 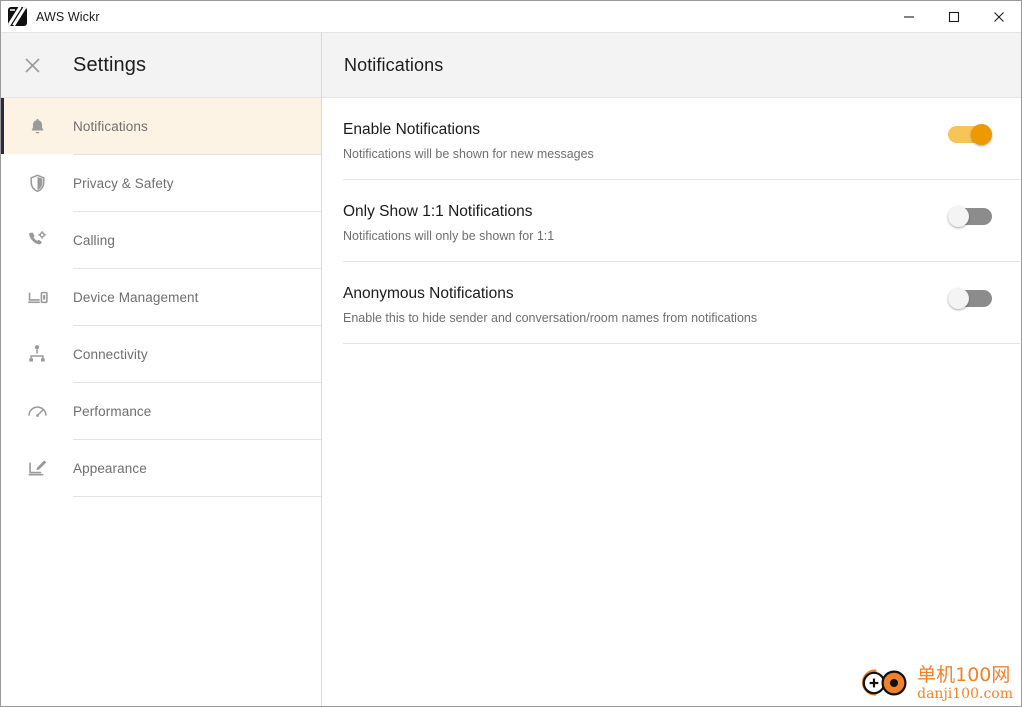 What do you see at coordinates (68, 16) in the screenshot?
I see `app-title: AWS Wickr` at bounding box center [68, 16].